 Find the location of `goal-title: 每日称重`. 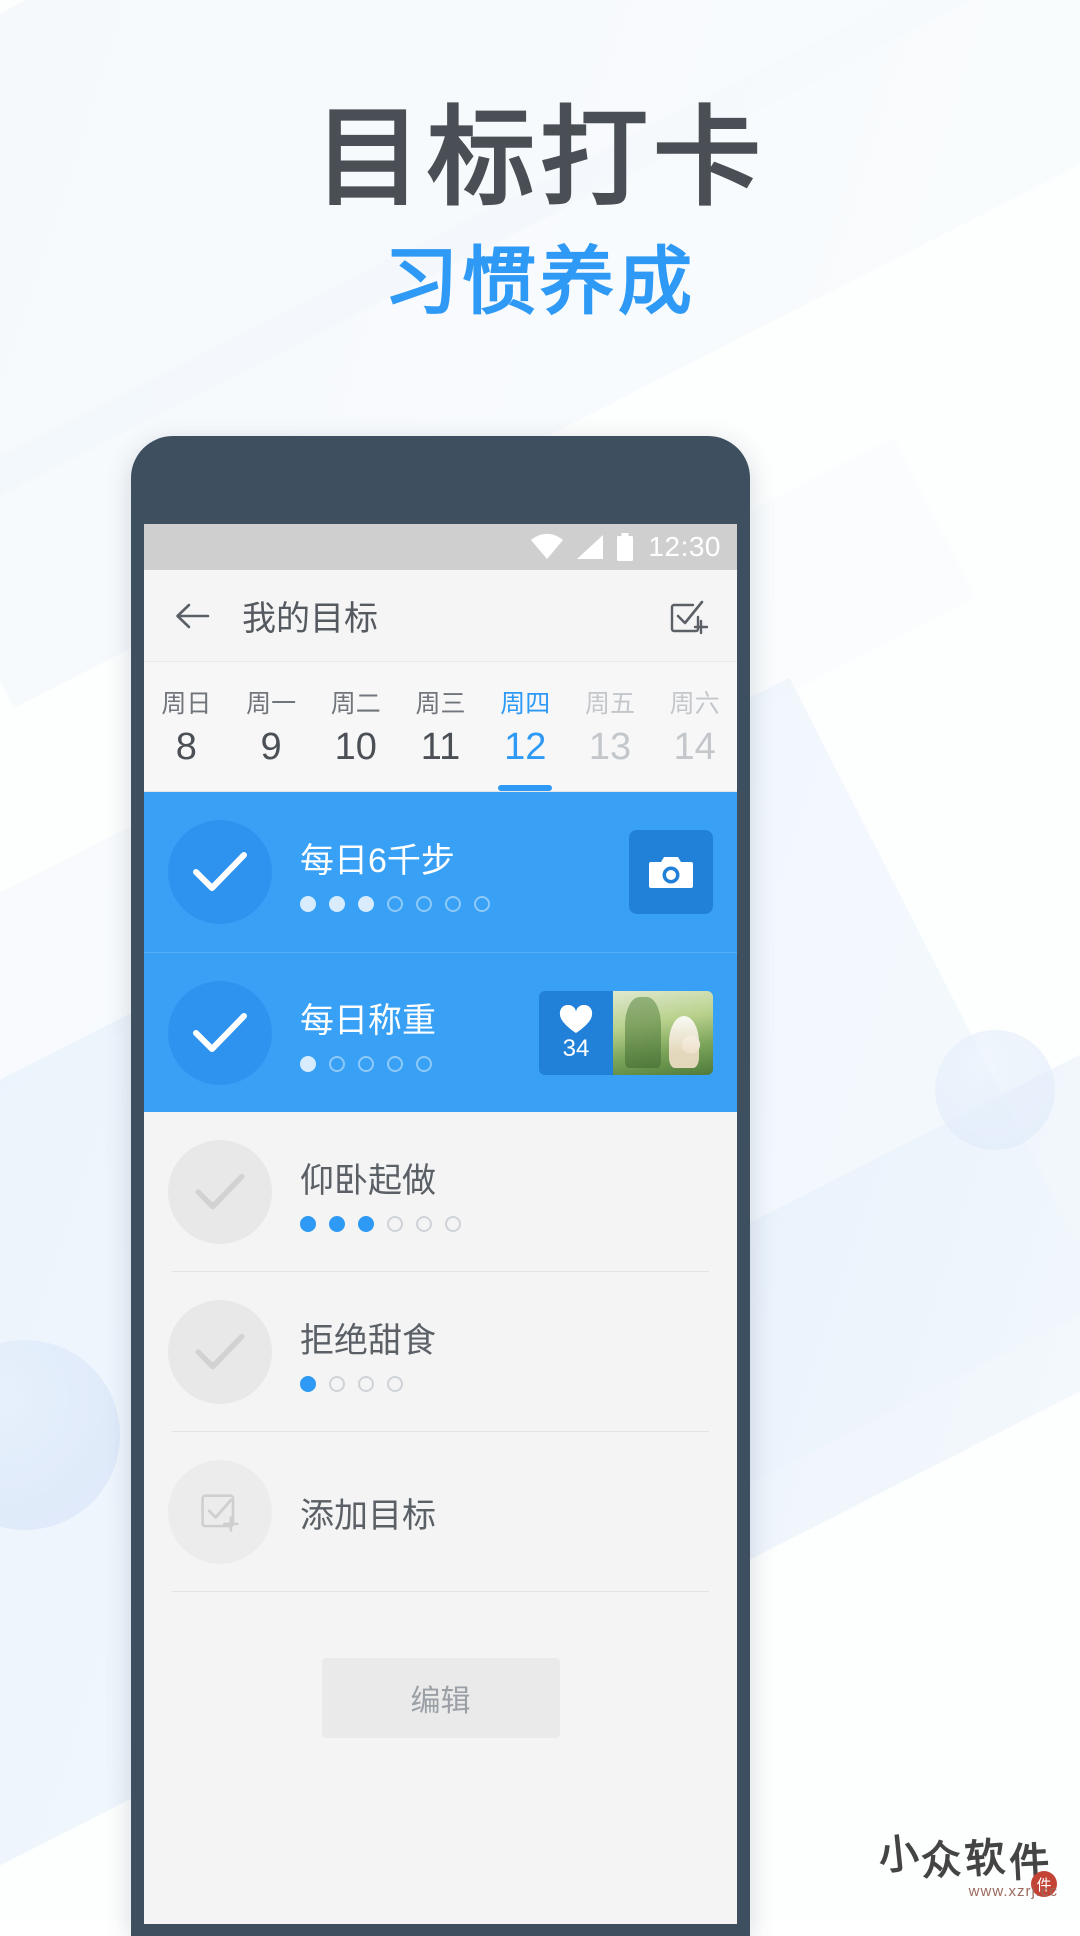

goal-title: 每日称重 is located at coordinates (368, 1021).